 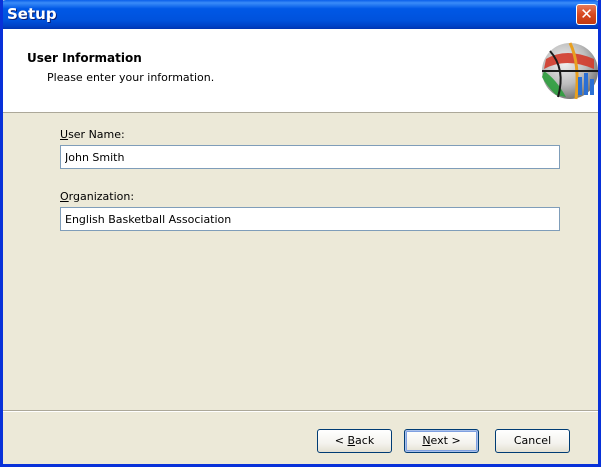 What do you see at coordinates (567, 70) in the screenshot?
I see `basketball-logo-icon` at bounding box center [567, 70].